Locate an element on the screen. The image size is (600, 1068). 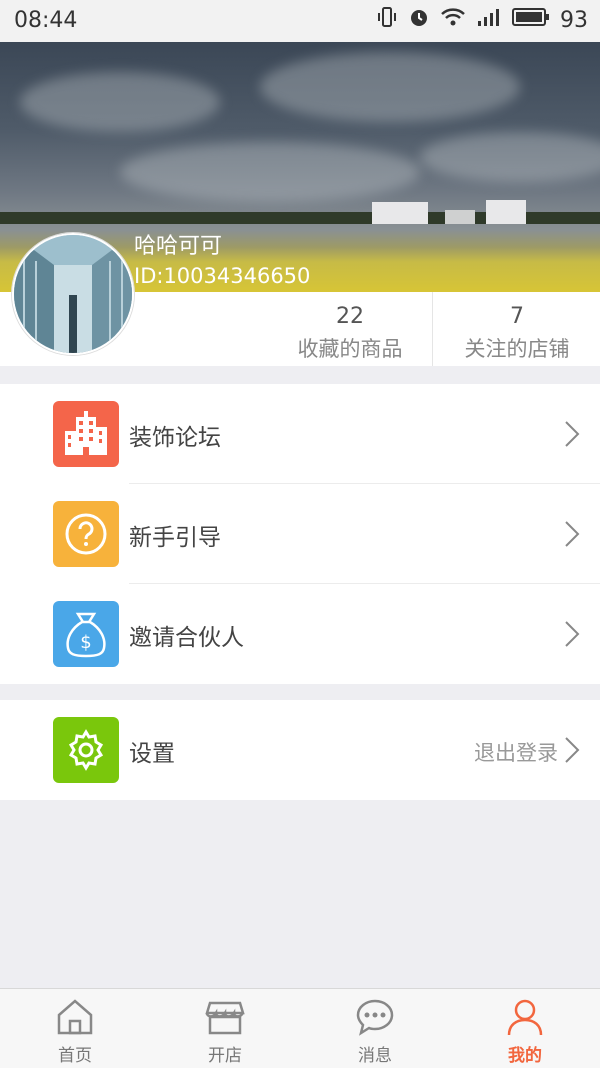
tab-messages: 消息 is located at coordinates (375, 1028).